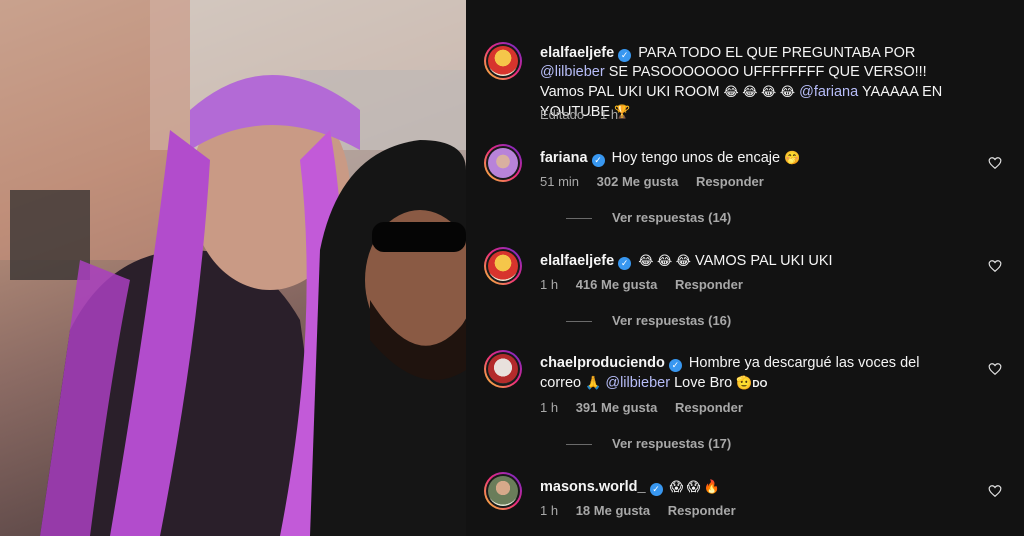  Describe the element at coordinates (828, 92) in the screenshot. I see `mention-link: @fariana` at that location.